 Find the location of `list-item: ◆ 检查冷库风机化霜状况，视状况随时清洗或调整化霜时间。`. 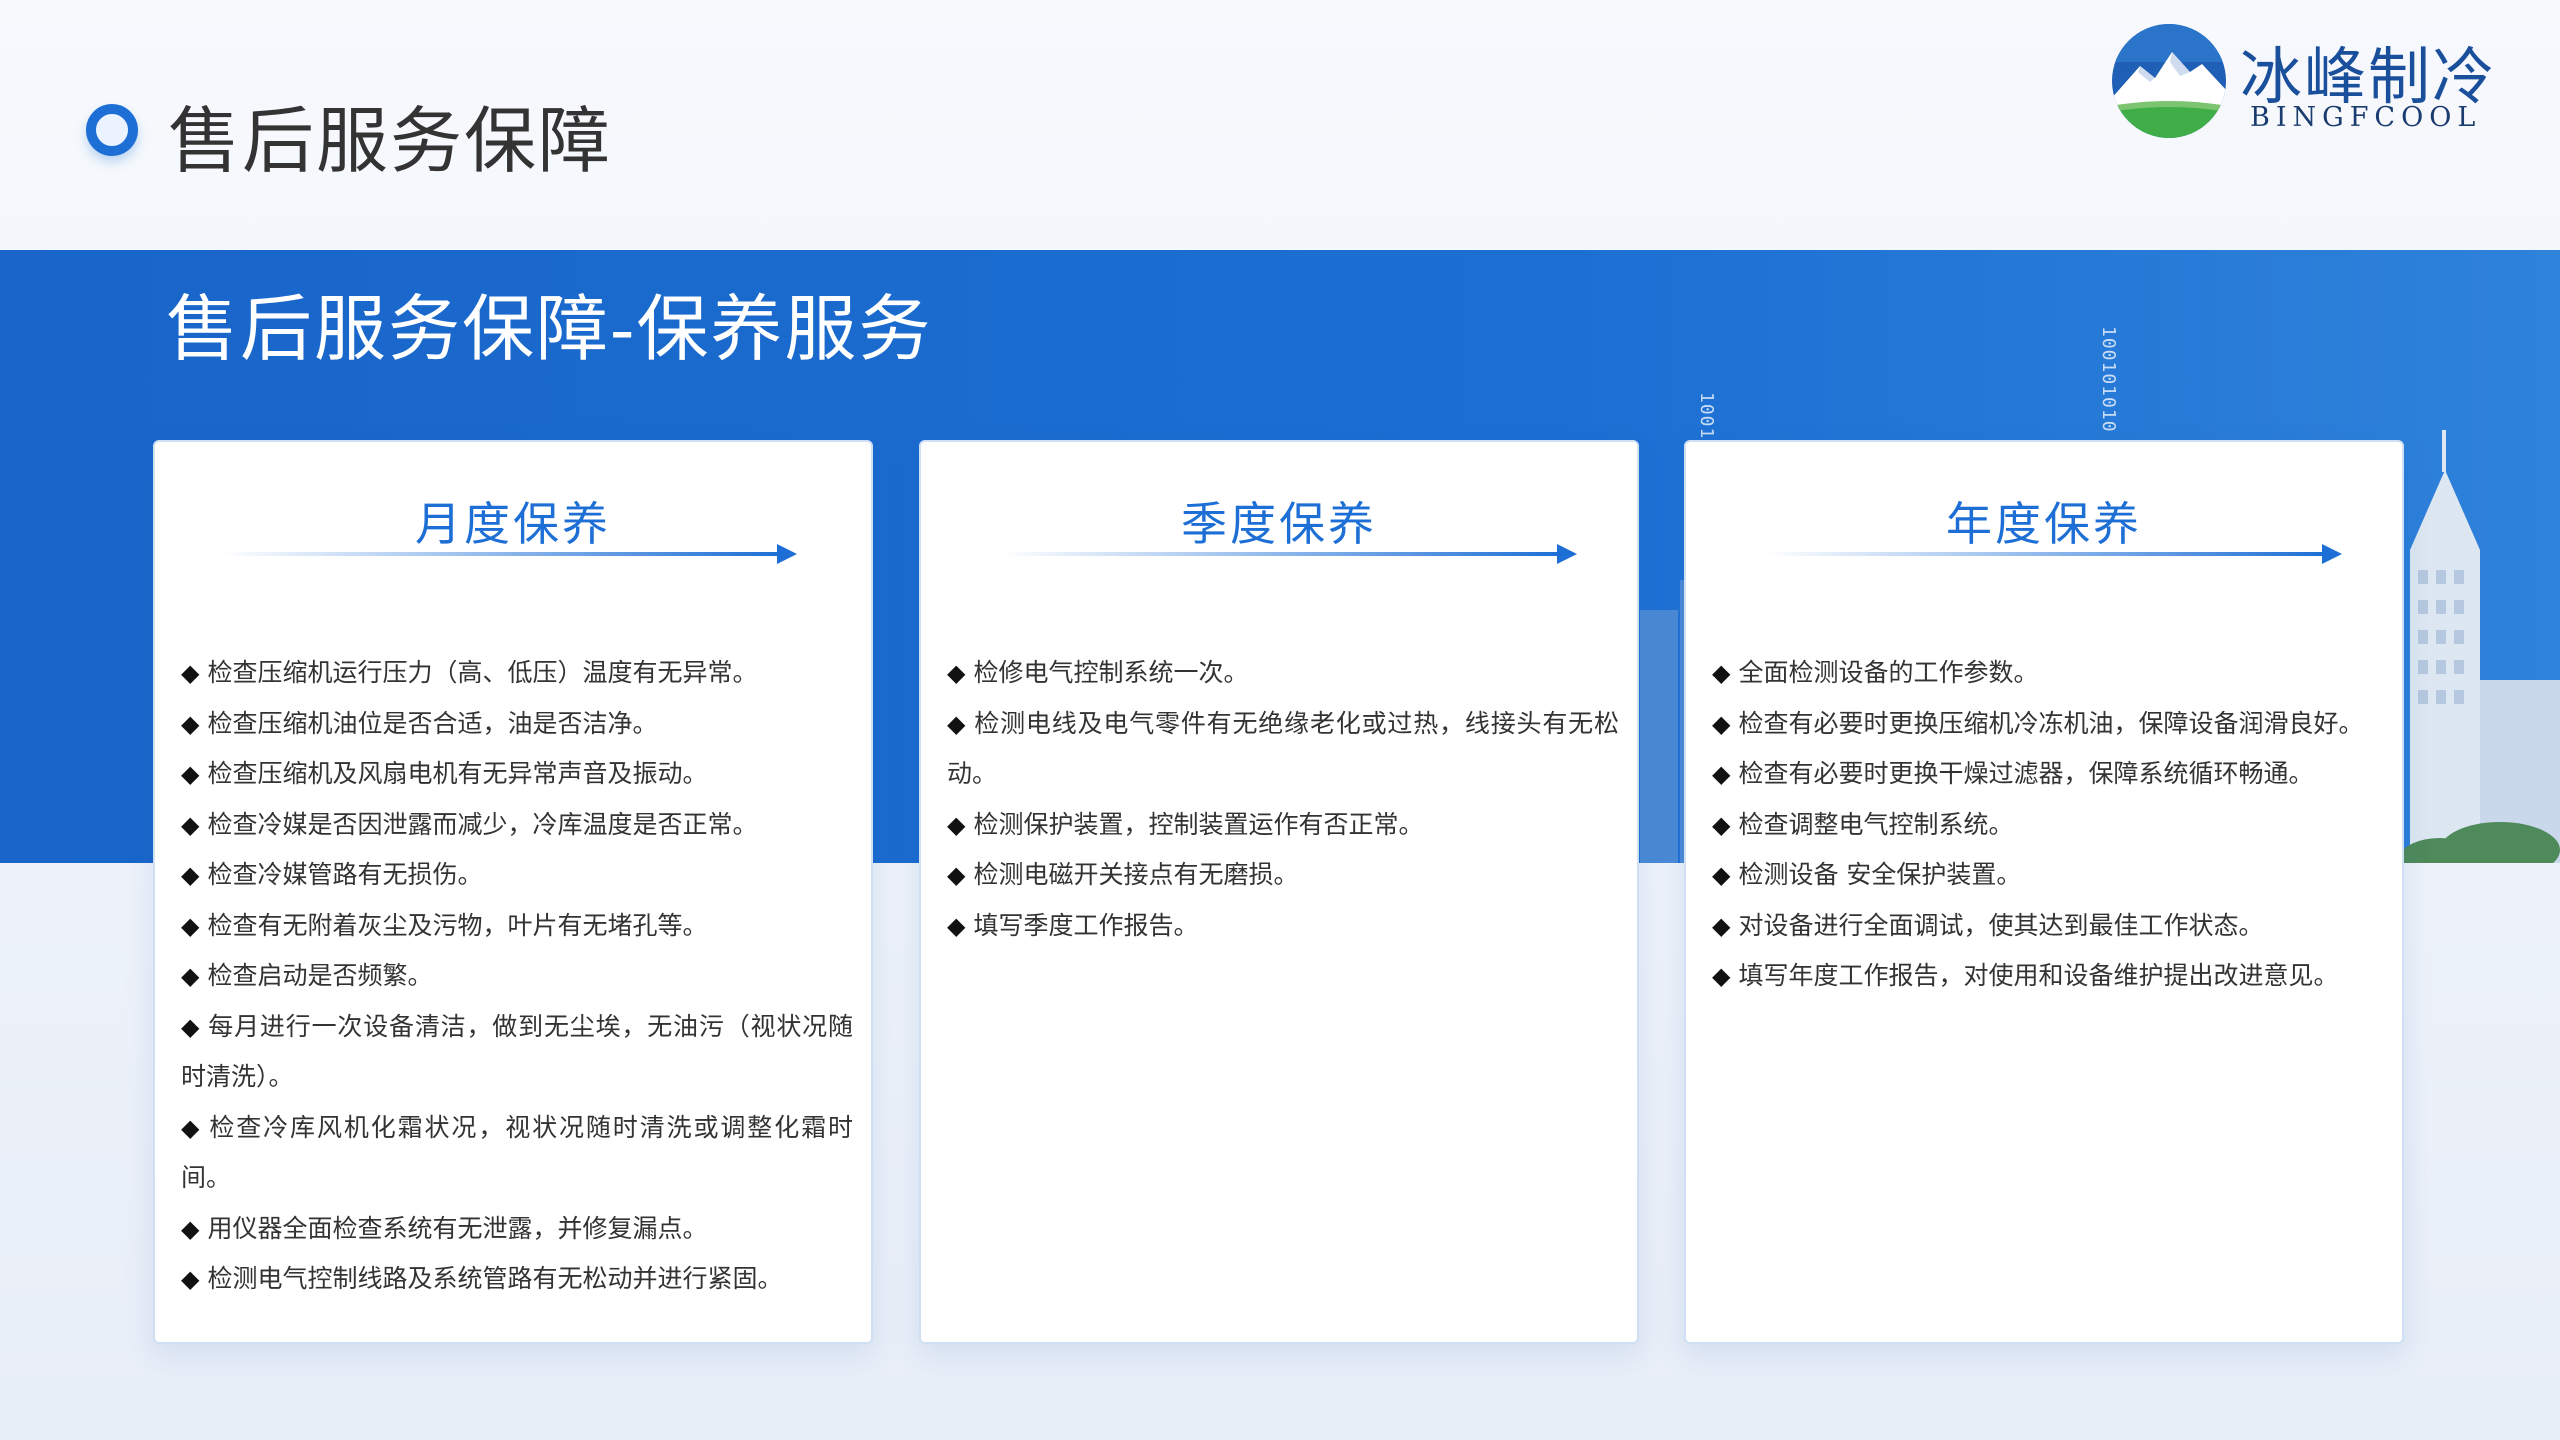

list-item: ◆ 检查冷库风机化霜状况，视状况随时清洗或调整化霜时间。 is located at coordinates (517, 1152).